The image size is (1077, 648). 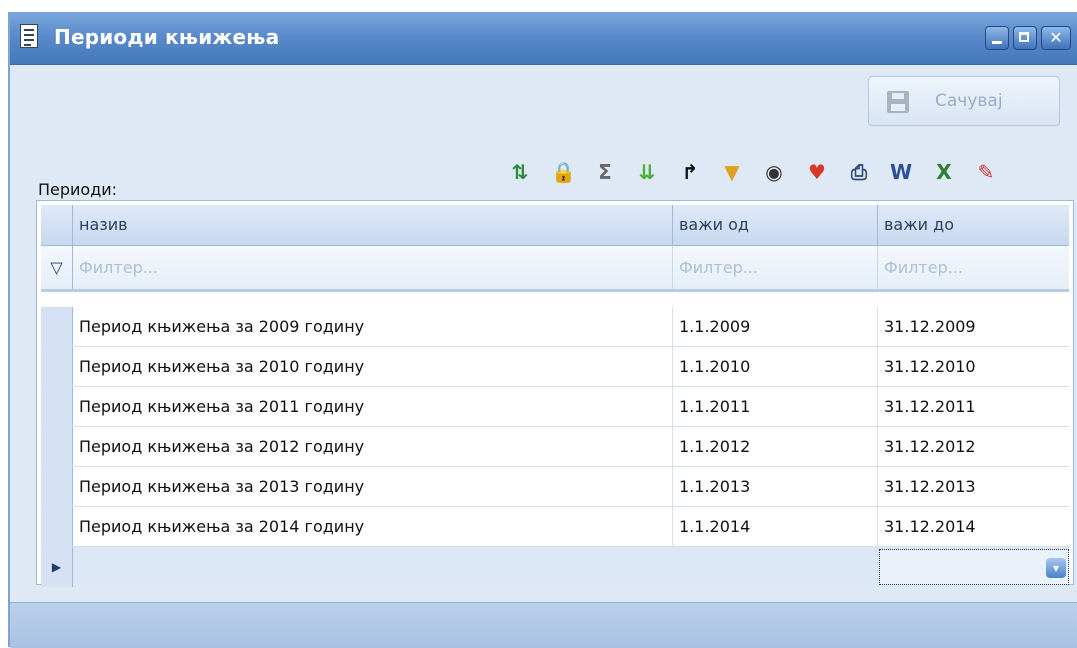 I want to click on save-button-label: Сачувај, so click(x=969, y=101).